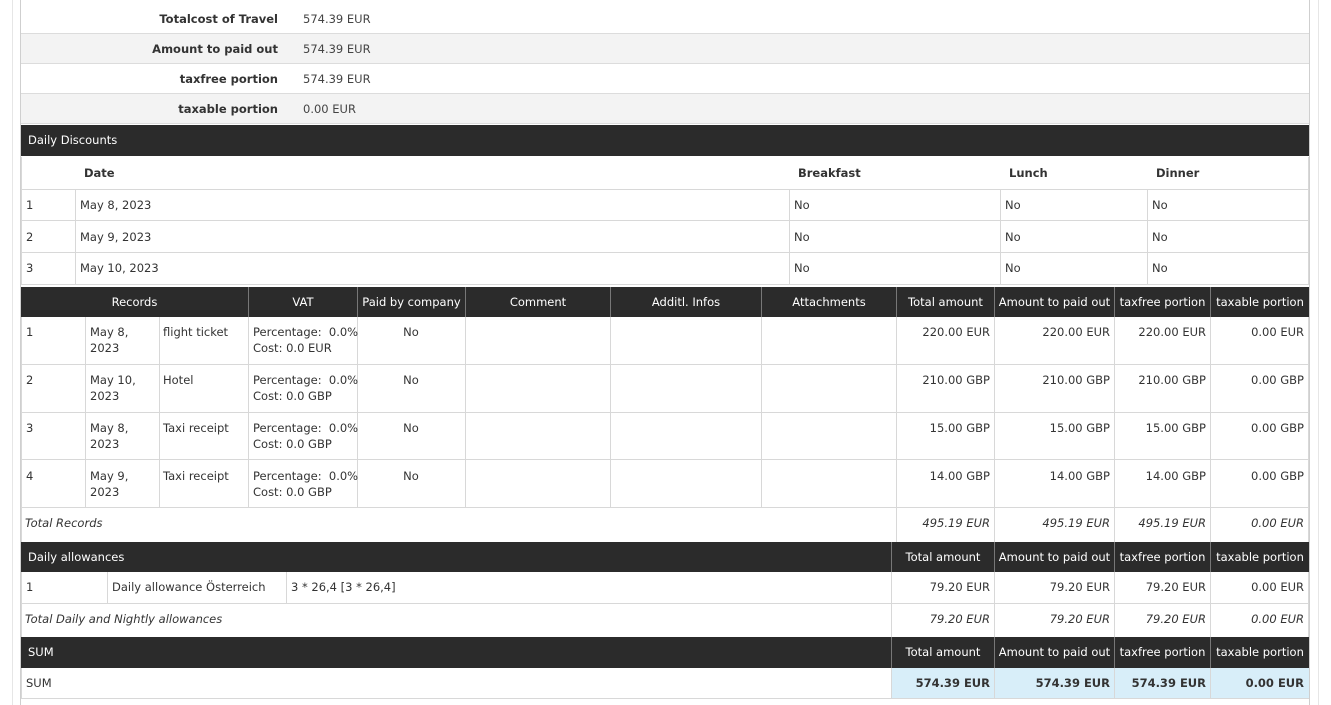 This screenshot has height=705, width=1331. Describe the element at coordinates (292, 348) in the screenshot. I see `vat-cost: Cost: 0.0 EUR` at that location.